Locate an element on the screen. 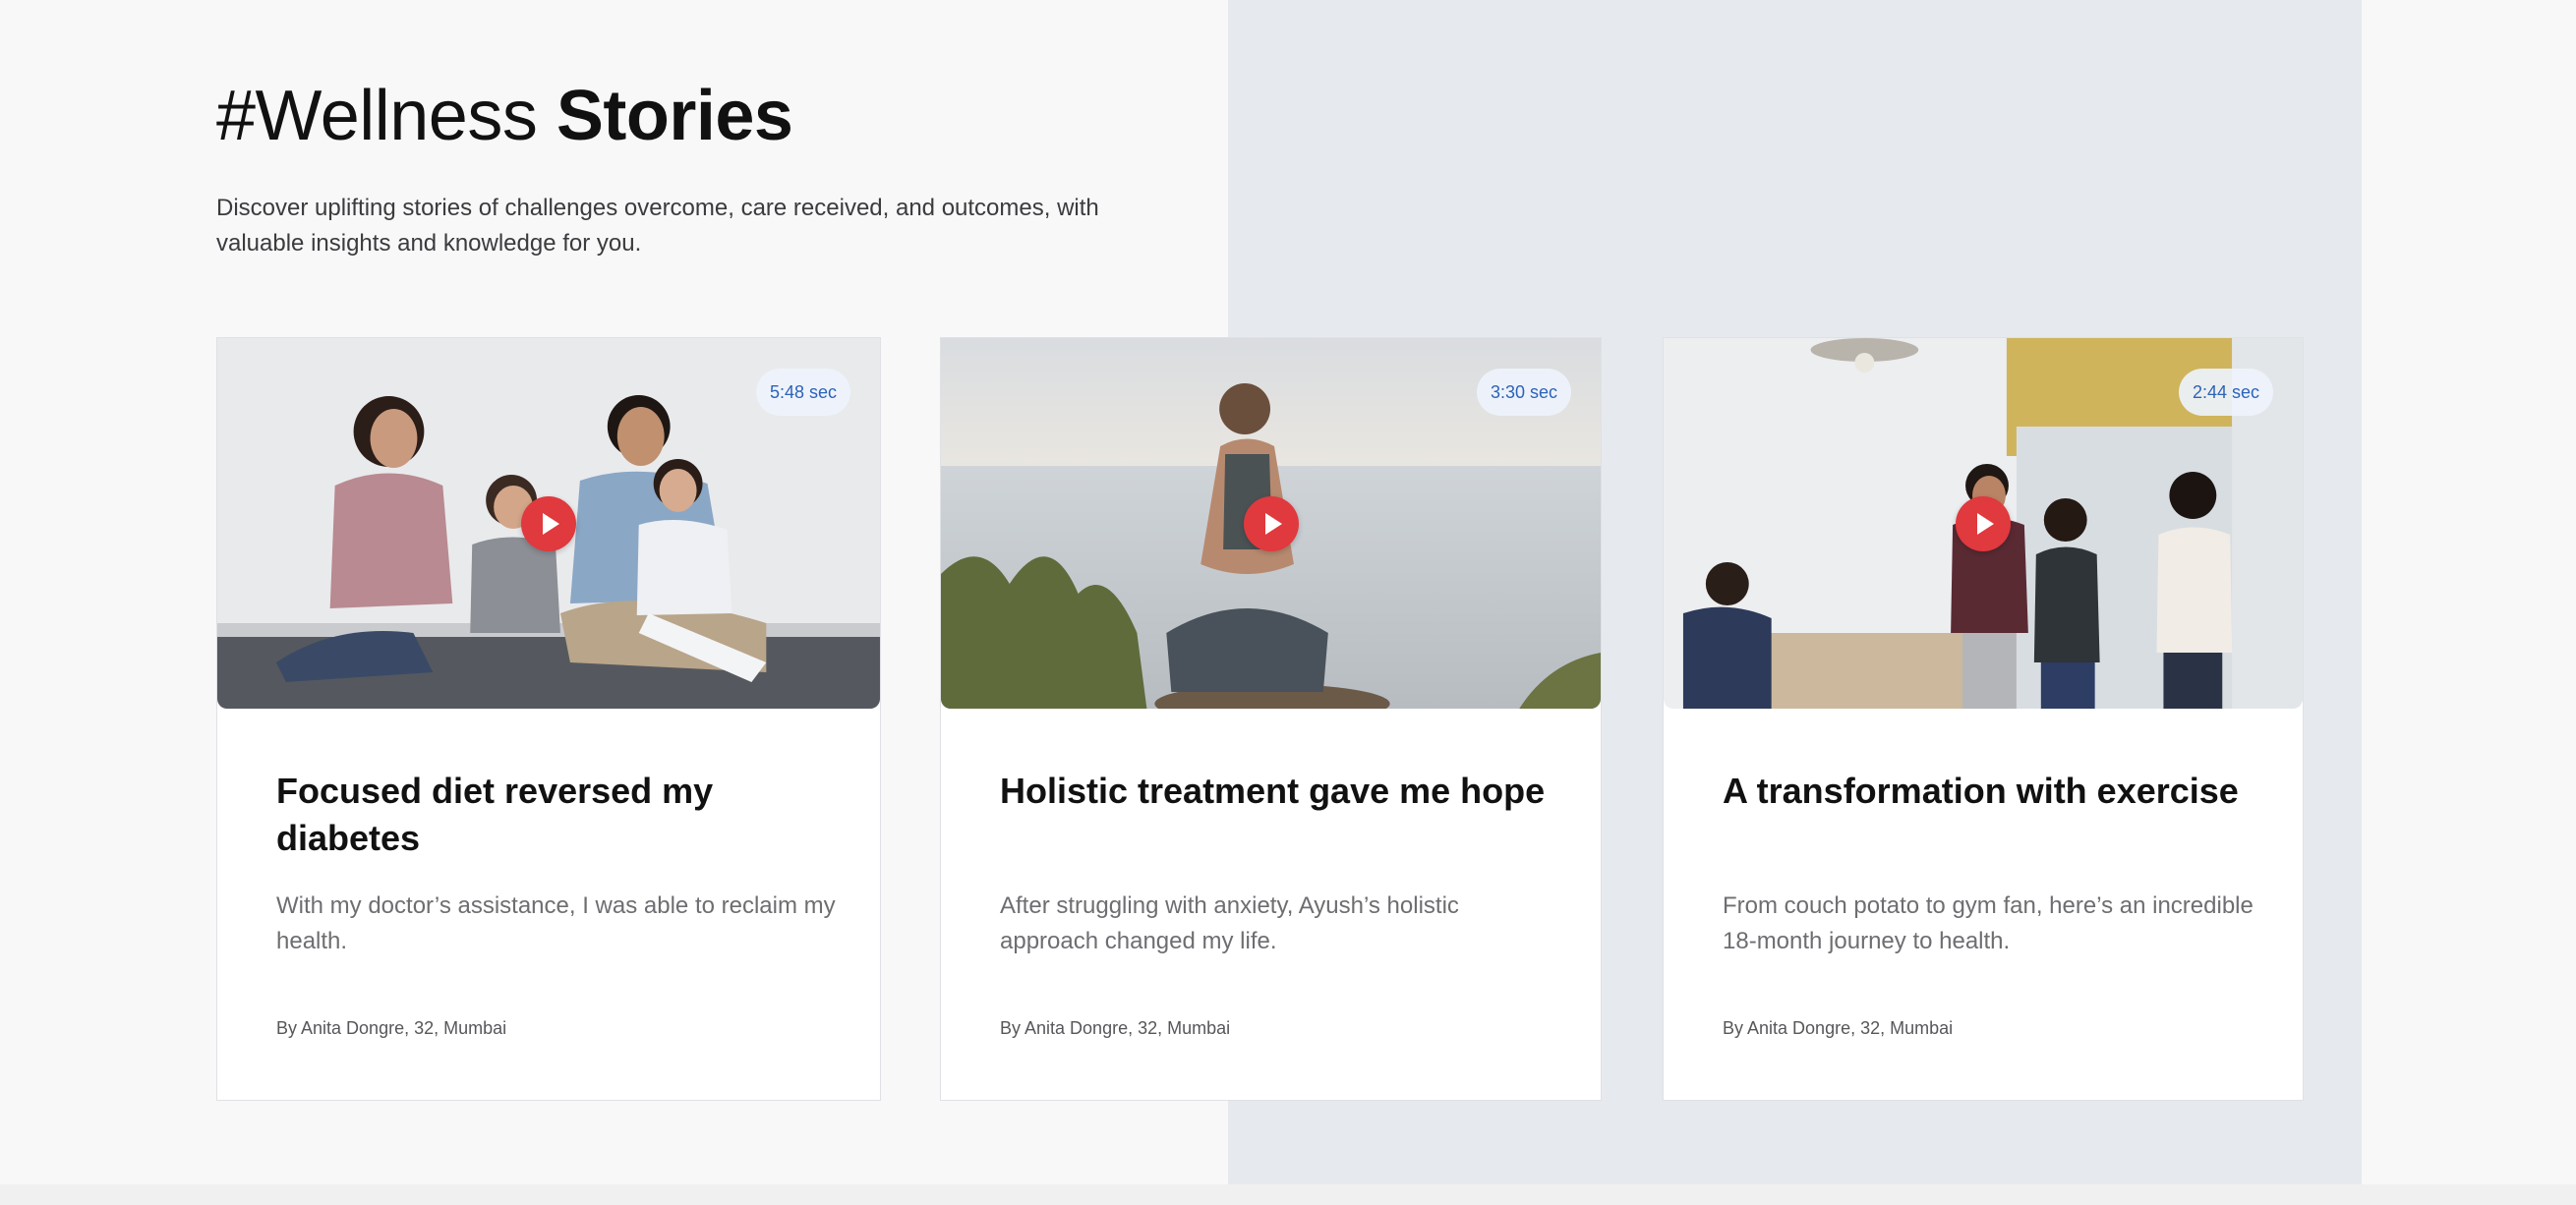 This screenshot has height=1205, width=2576. story-title: Holistic treatment gave me hope is located at coordinates (1280, 791).